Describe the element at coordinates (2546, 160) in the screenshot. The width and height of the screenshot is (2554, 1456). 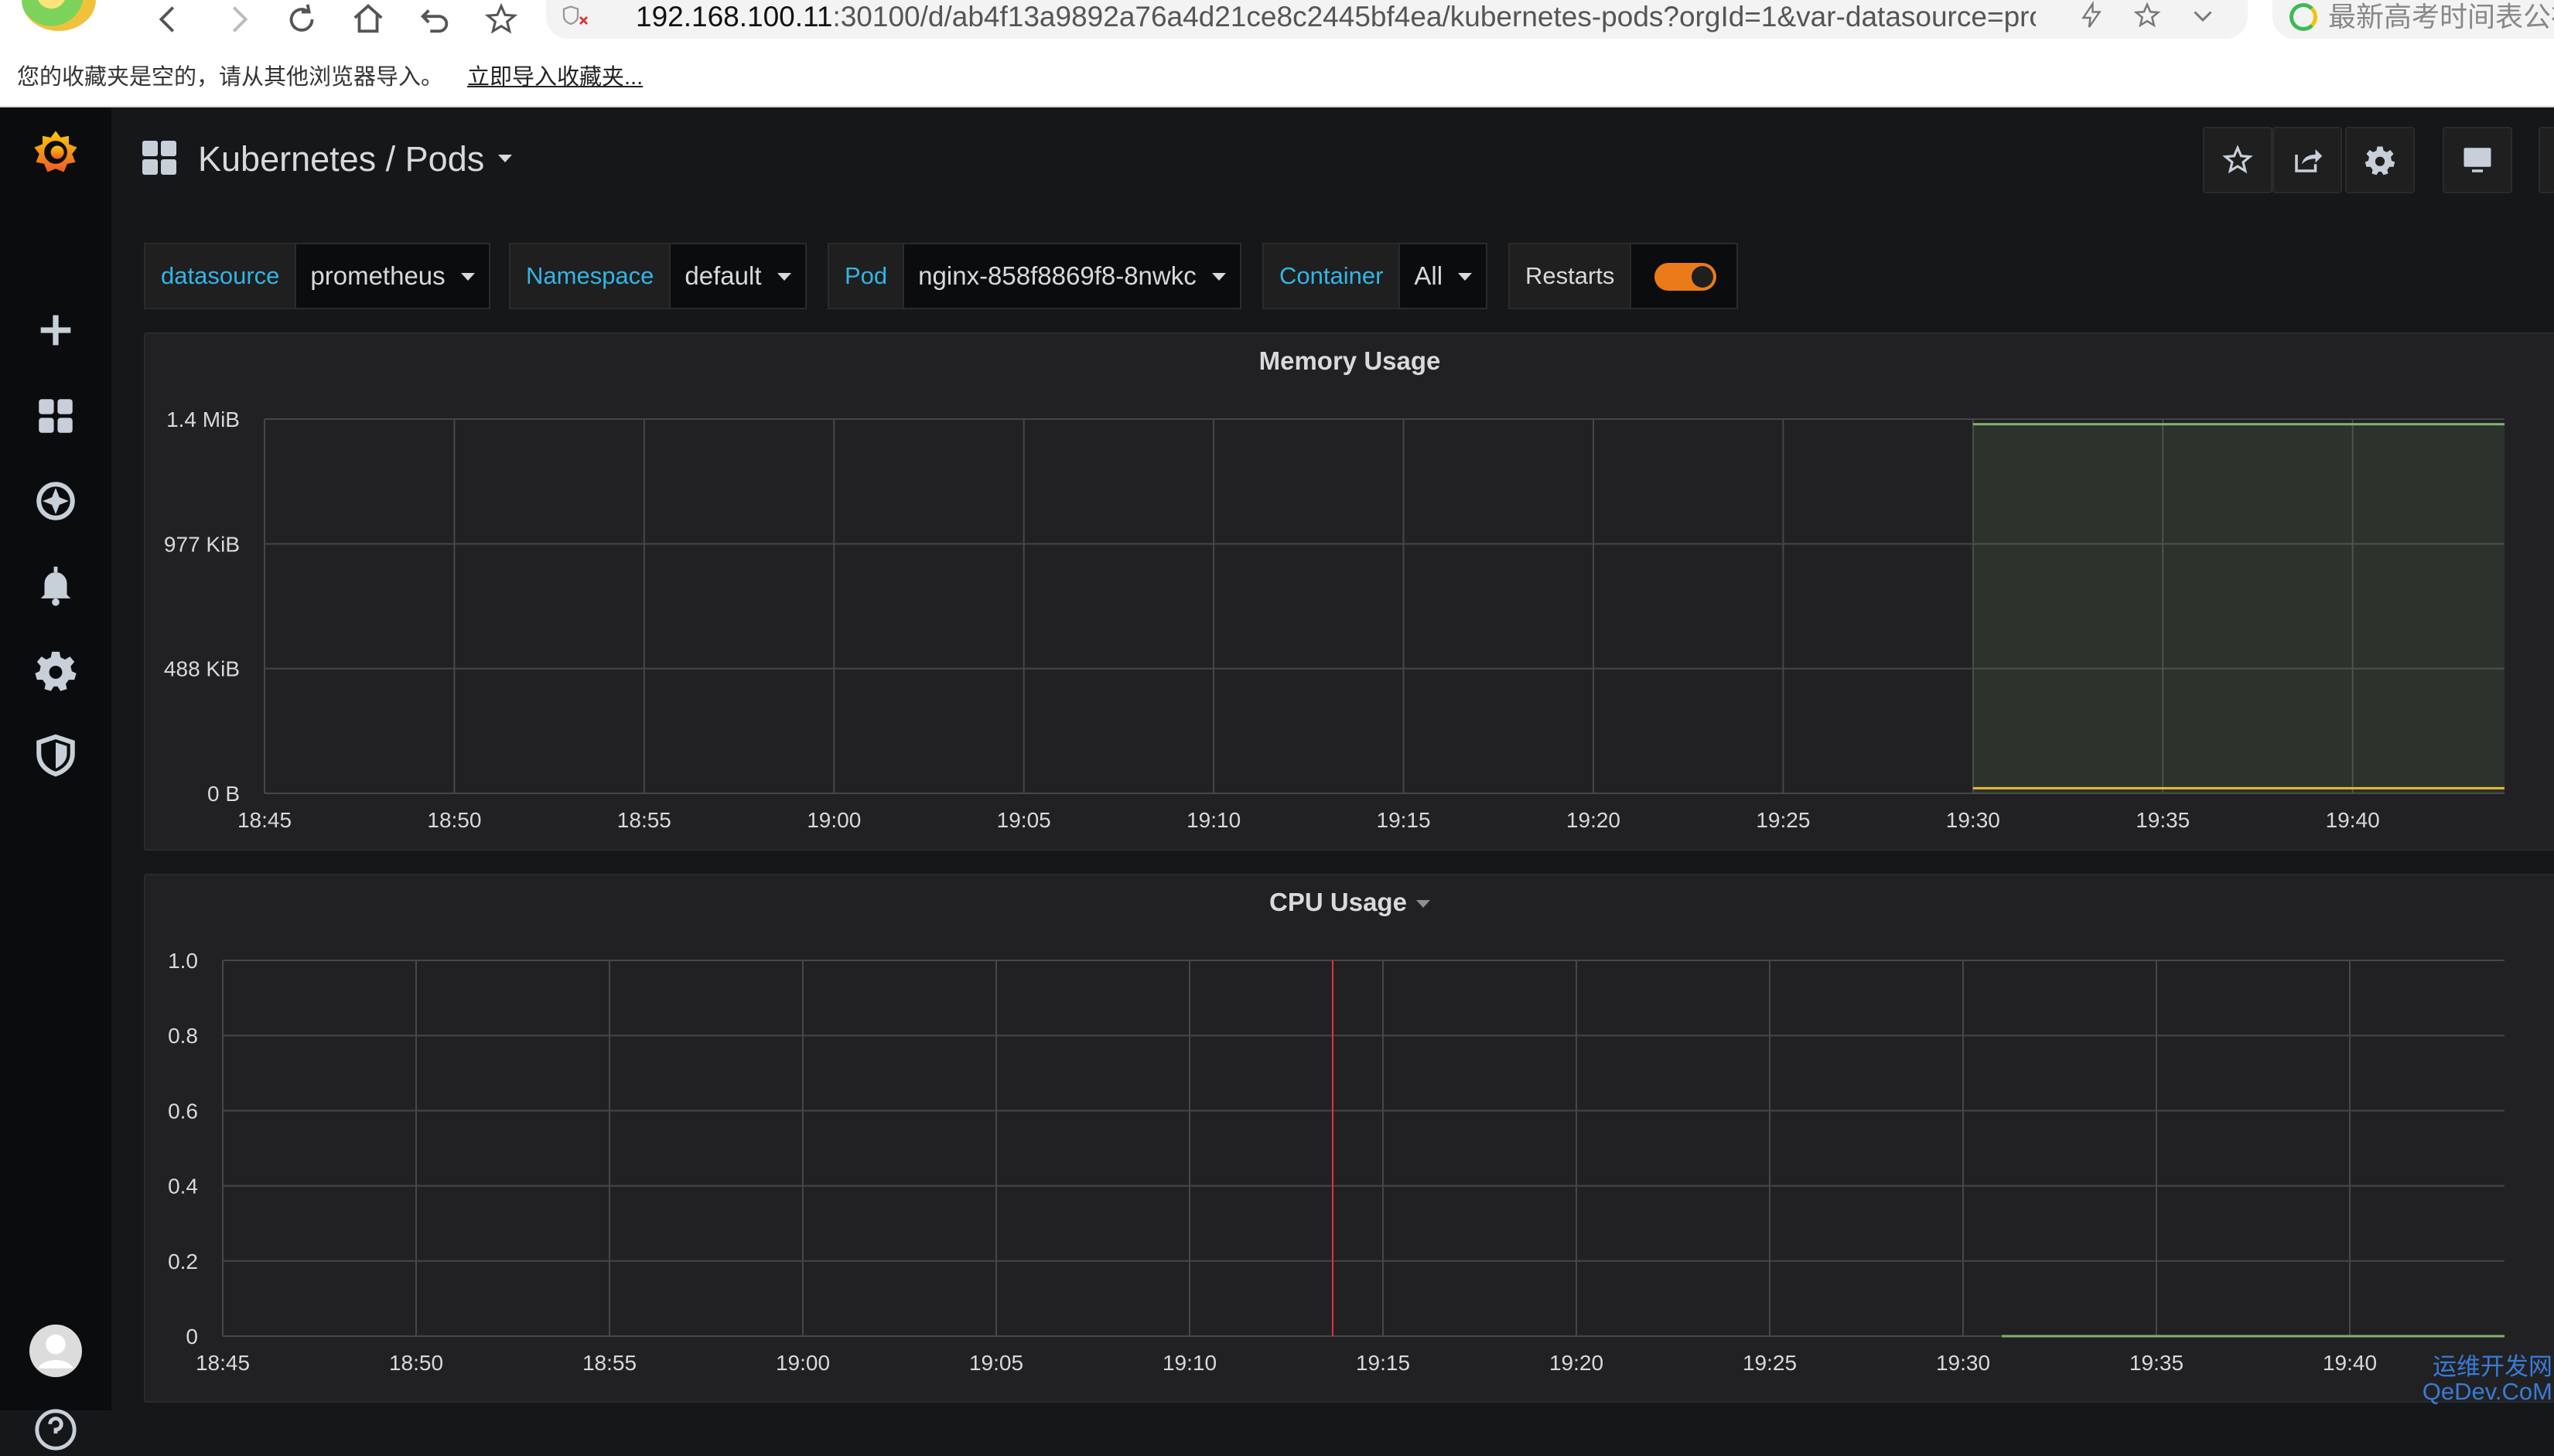
I see `time-picker-button` at that location.